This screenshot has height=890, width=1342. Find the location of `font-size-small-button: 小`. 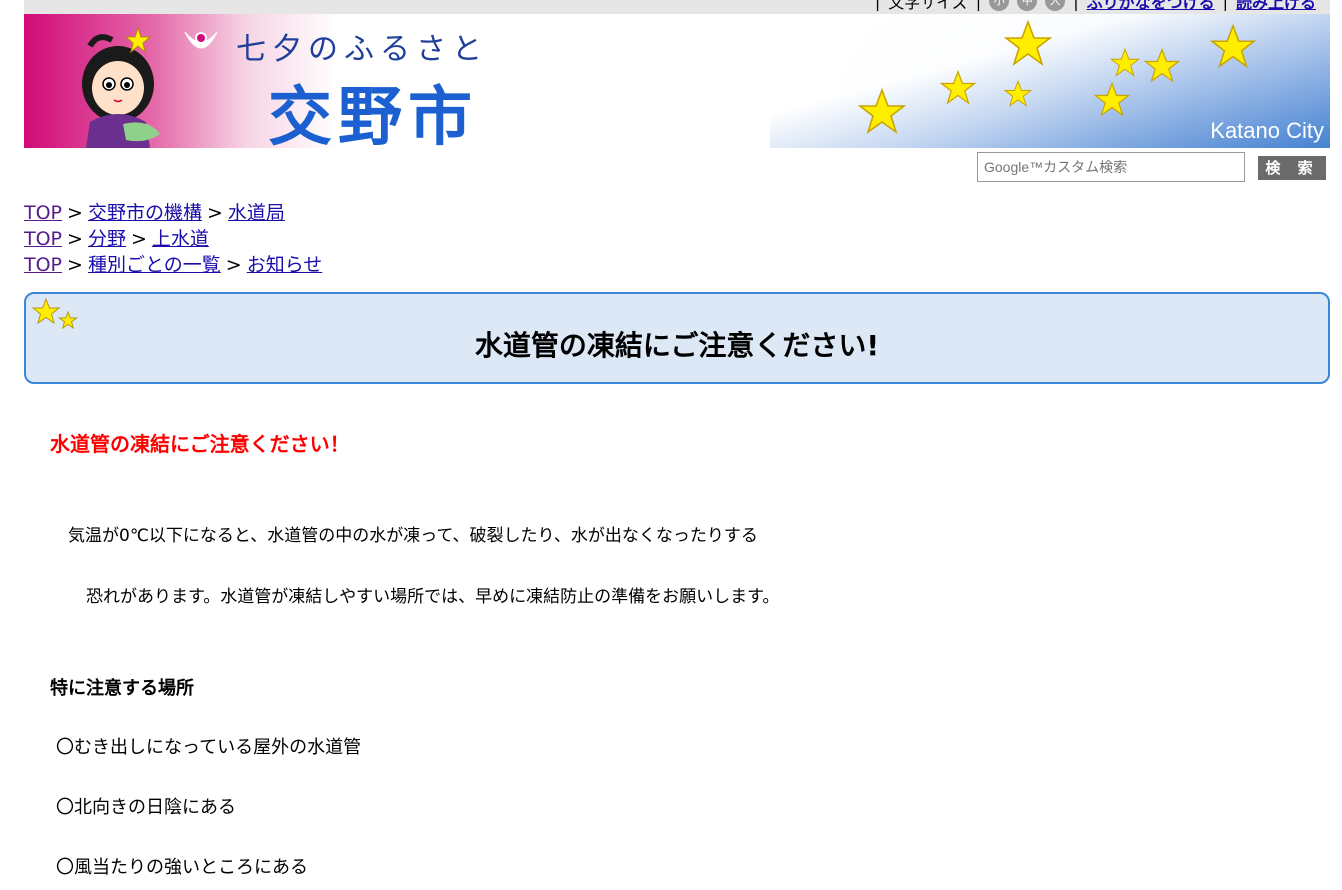

font-size-small-button: 小 is located at coordinates (999, 5).